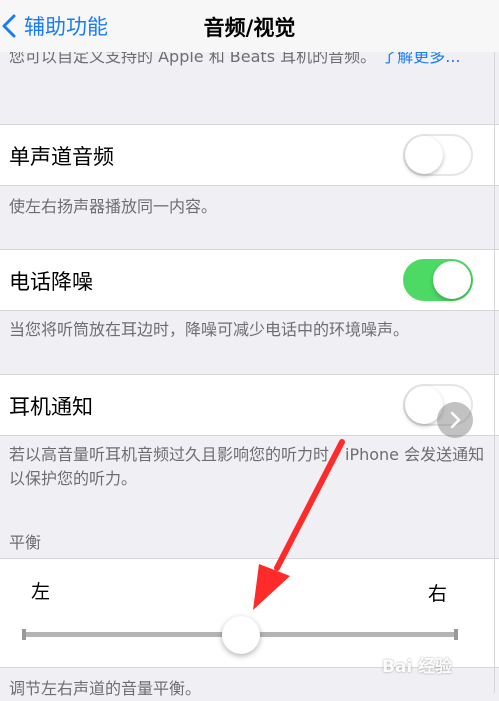 The image size is (499, 701). What do you see at coordinates (249, 155) in the screenshot?
I see `mono-audio-row: 单声道音频` at bounding box center [249, 155].